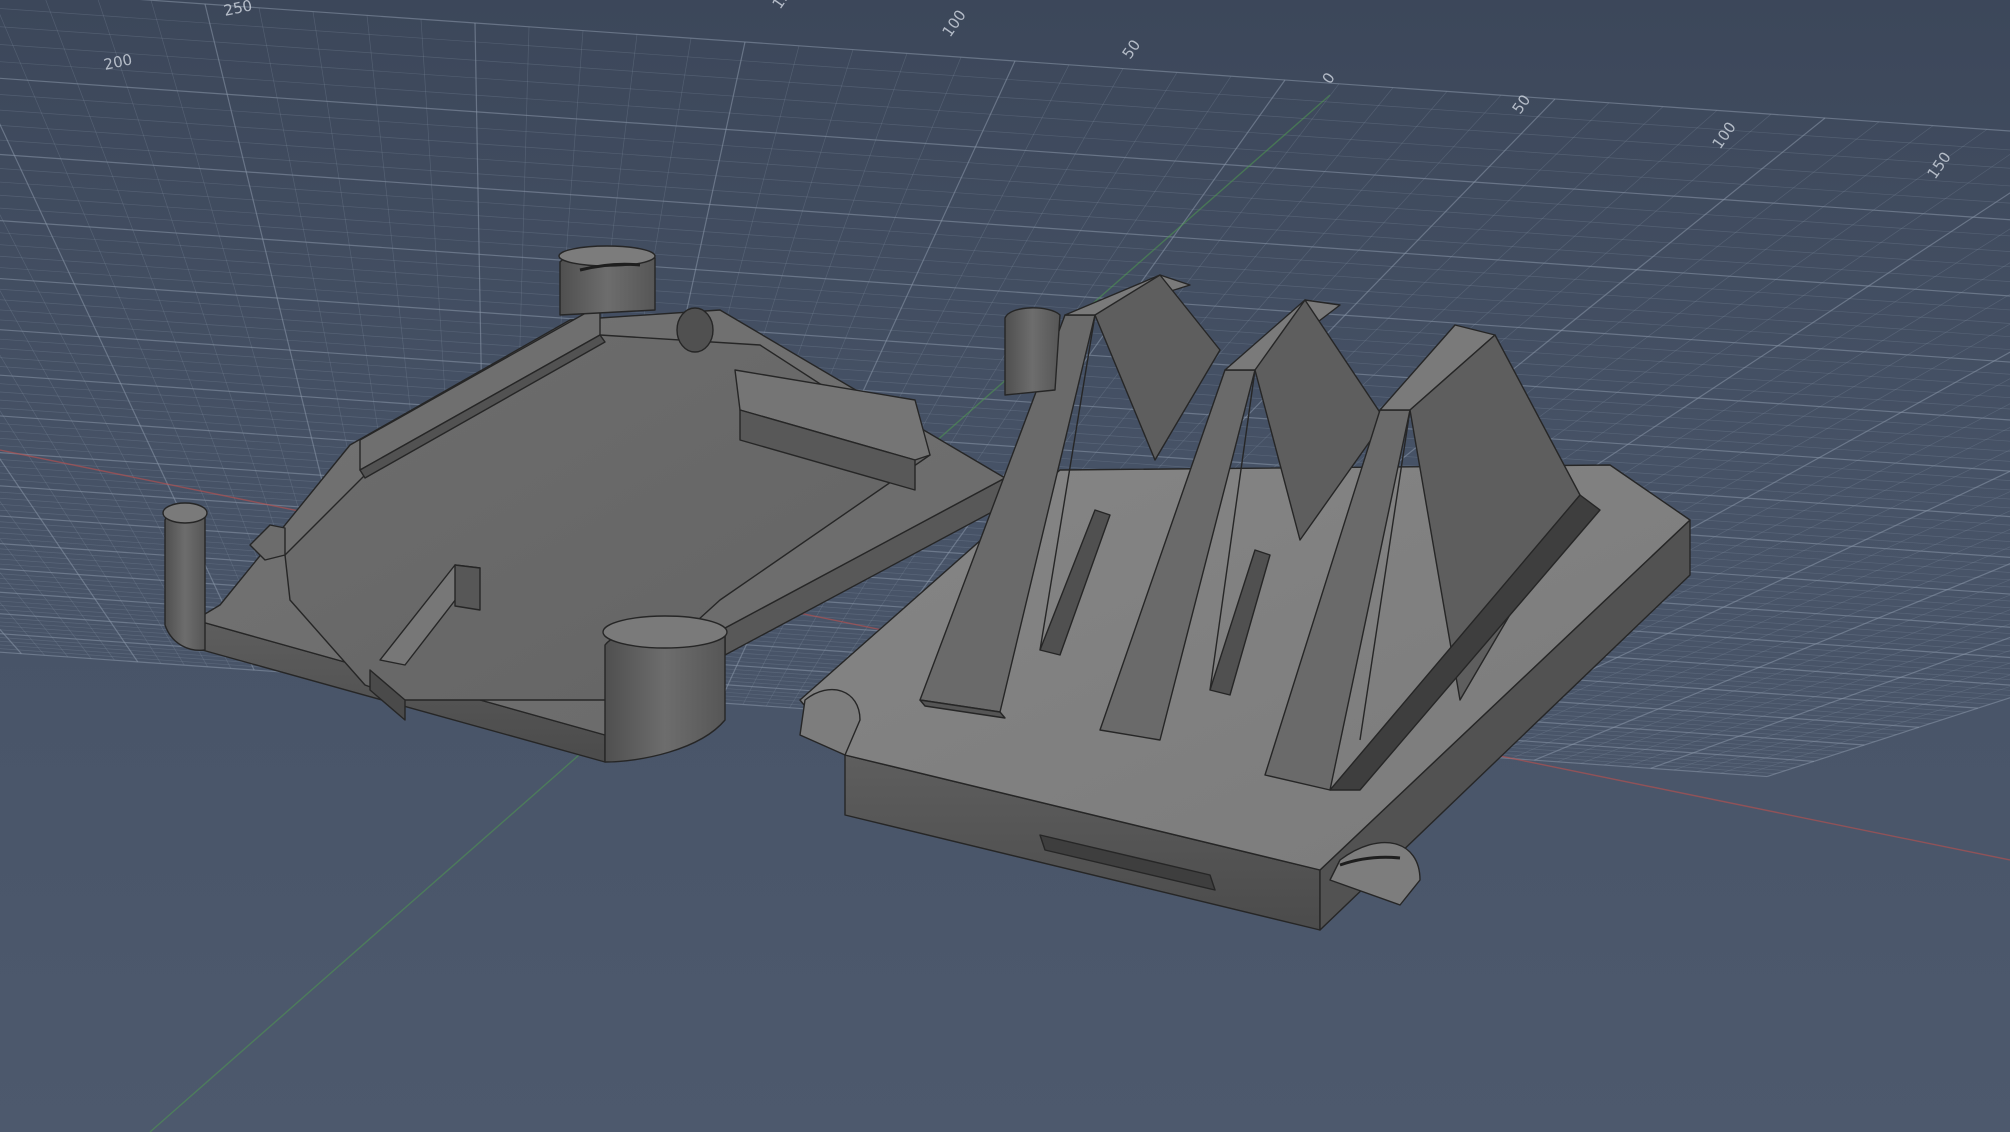  What do you see at coordinates (118, 62) in the screenshot?
I see `grid-tick-label: 200` at bounding box center [118, 62].